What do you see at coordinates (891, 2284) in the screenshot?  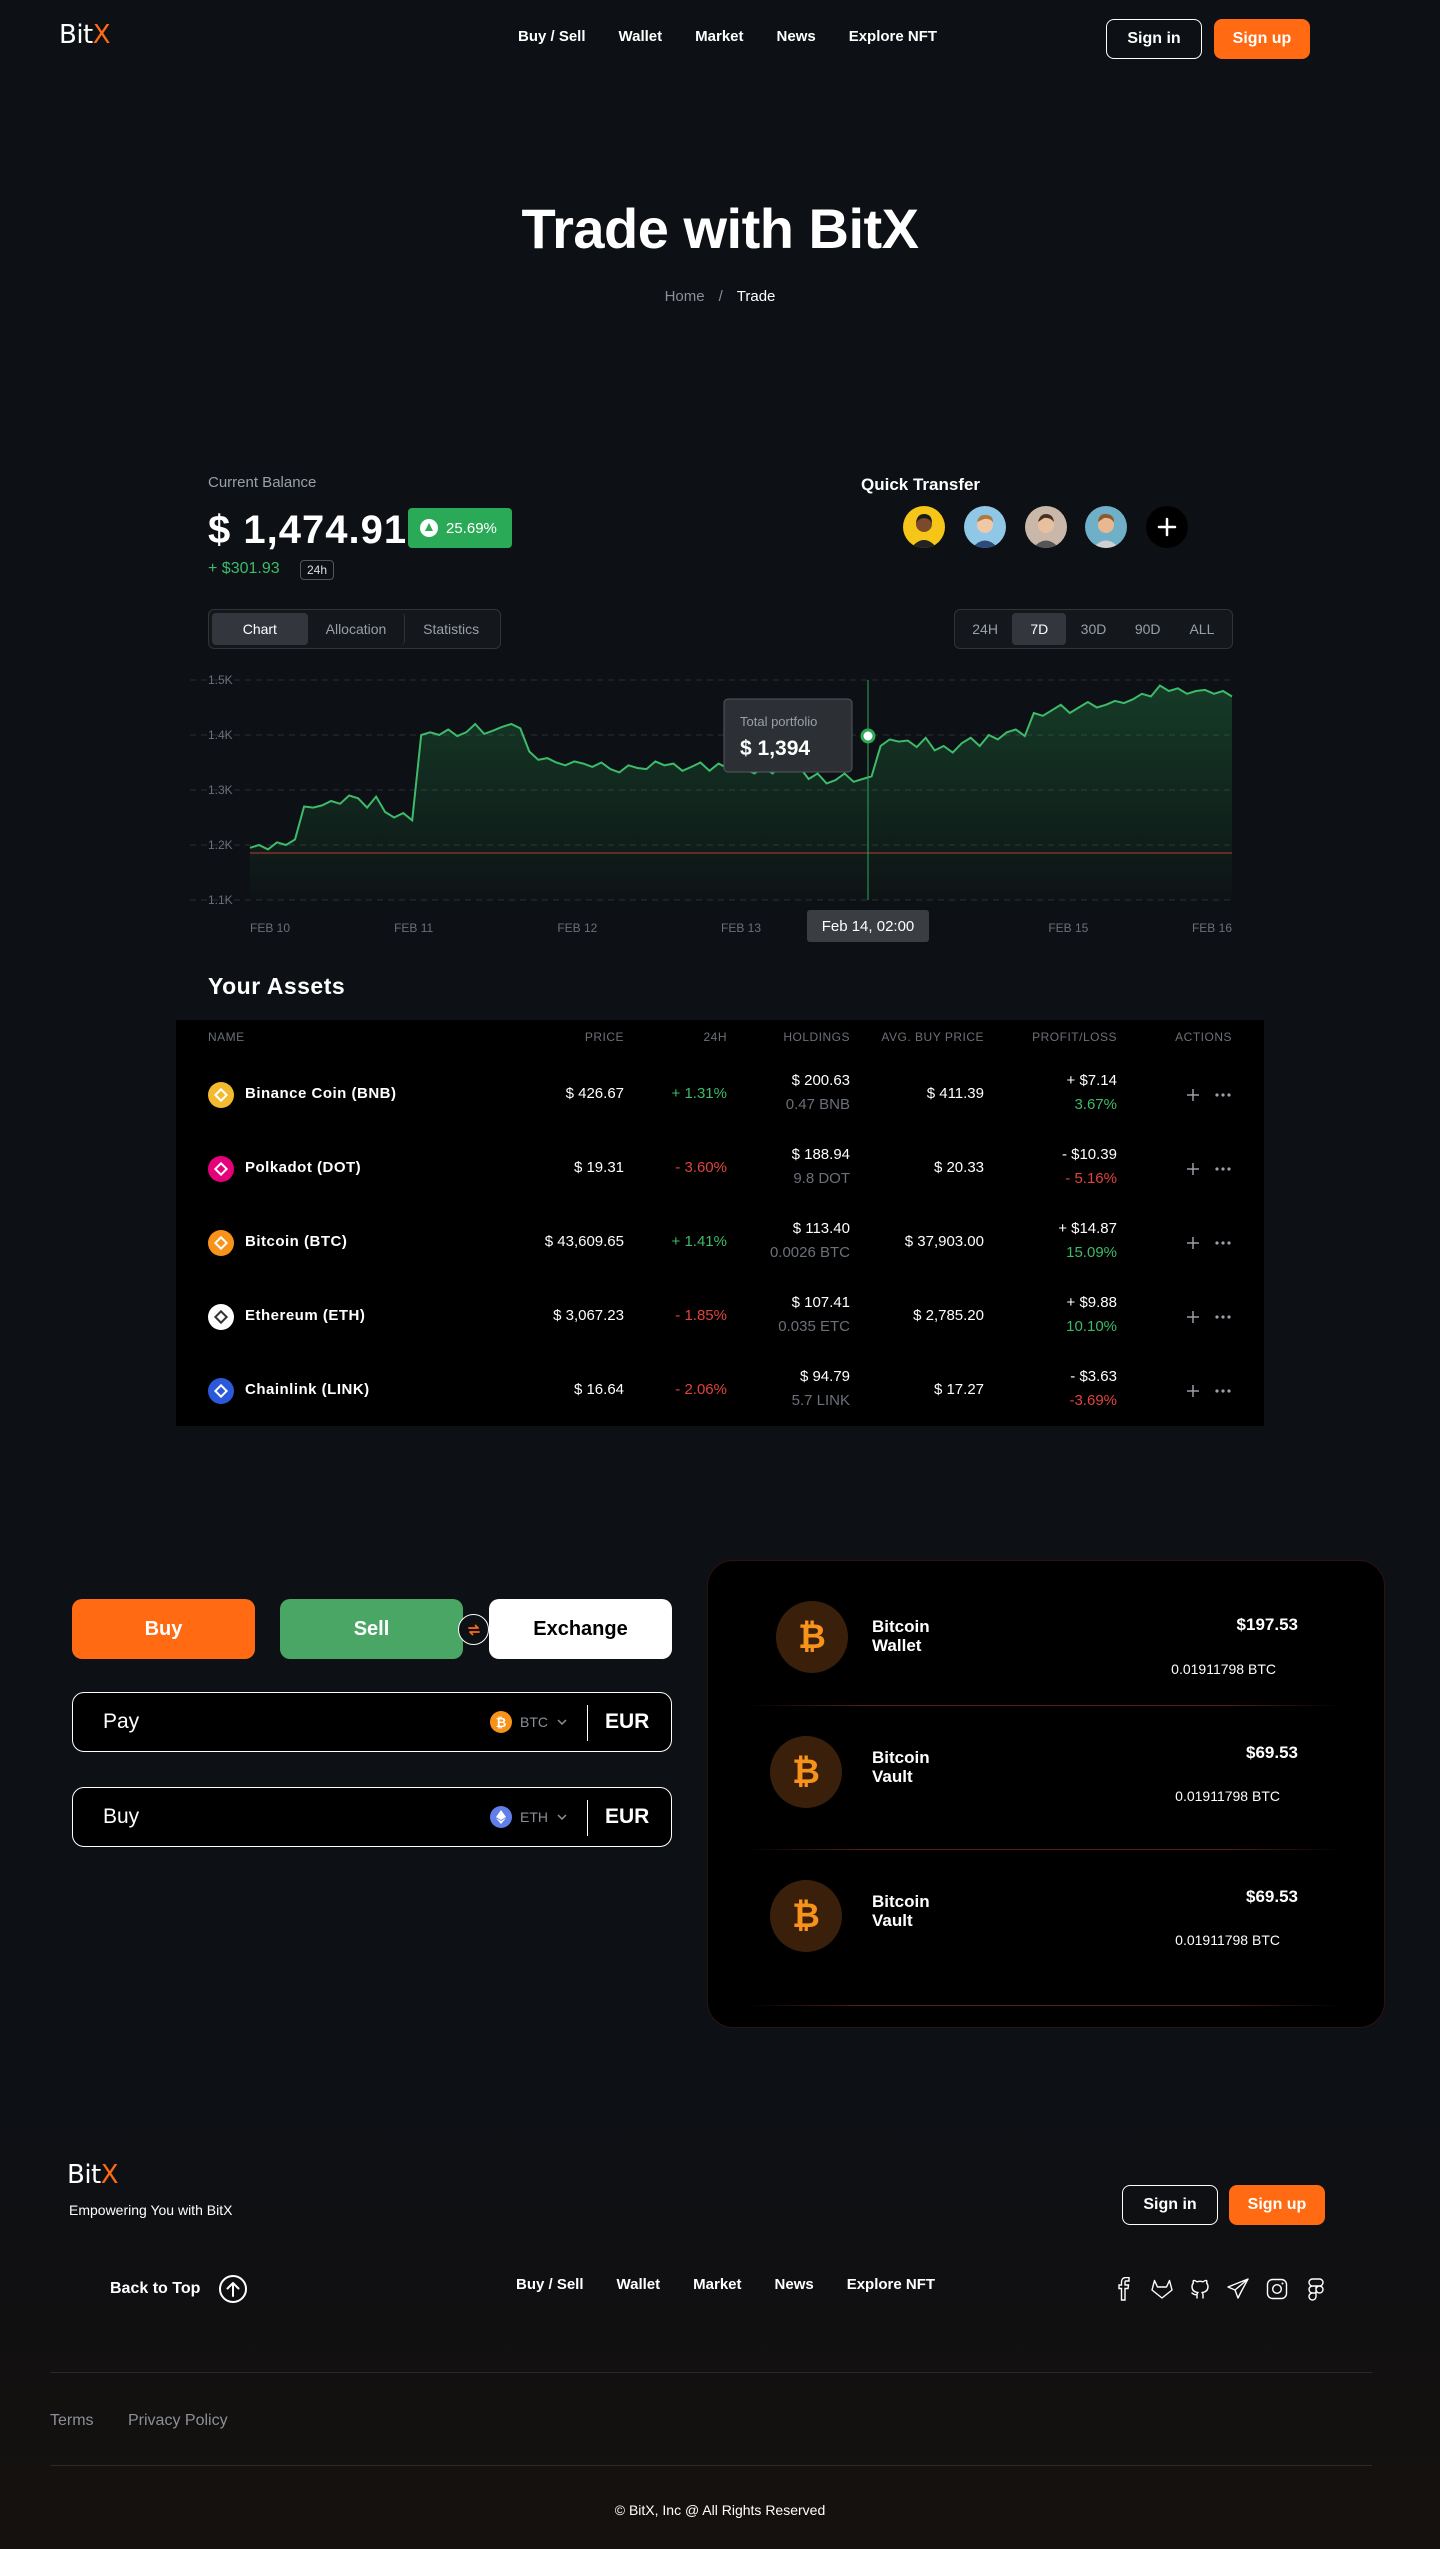 I see `footer-nav-explore-nft: Explore NFT` at bounding box center [891, 2284].